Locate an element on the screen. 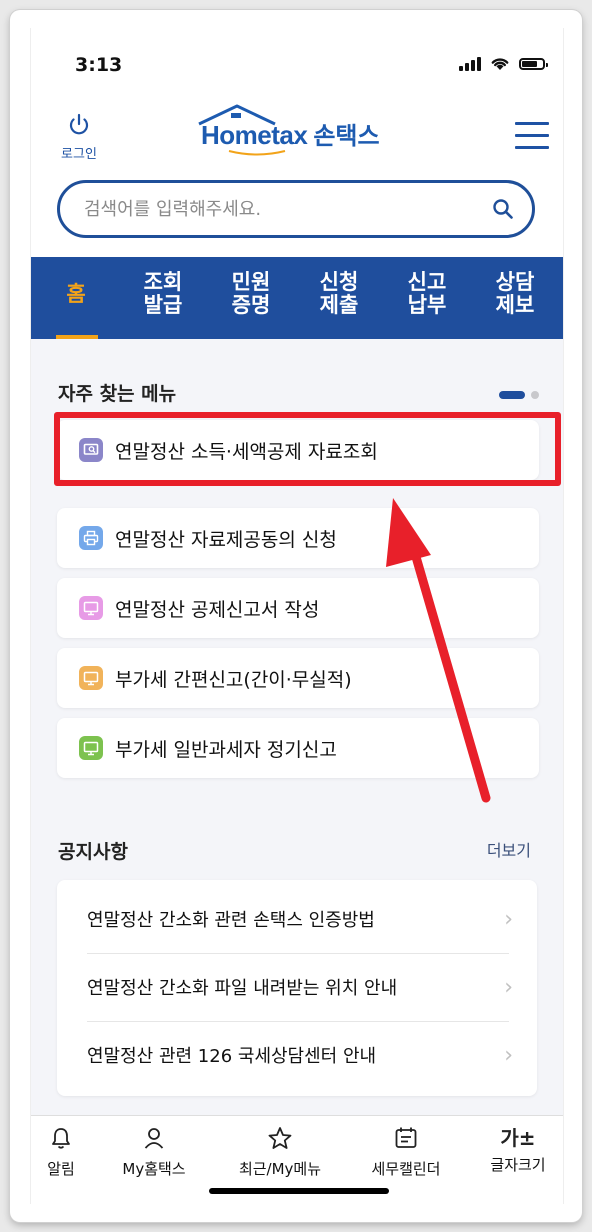  calendar-icon is located at coordinates (406, 1137).